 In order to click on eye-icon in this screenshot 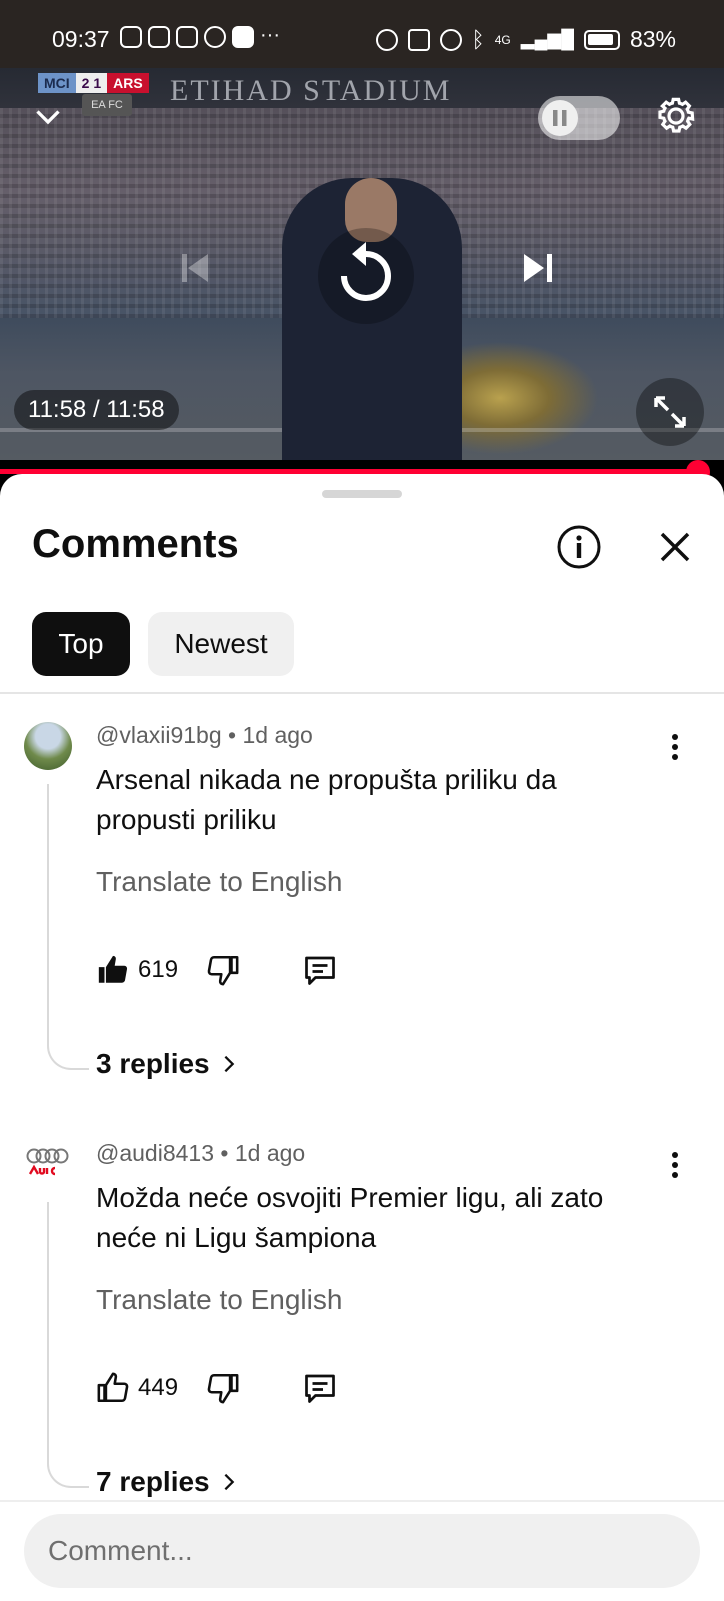, I will do `click(386, 39)`.